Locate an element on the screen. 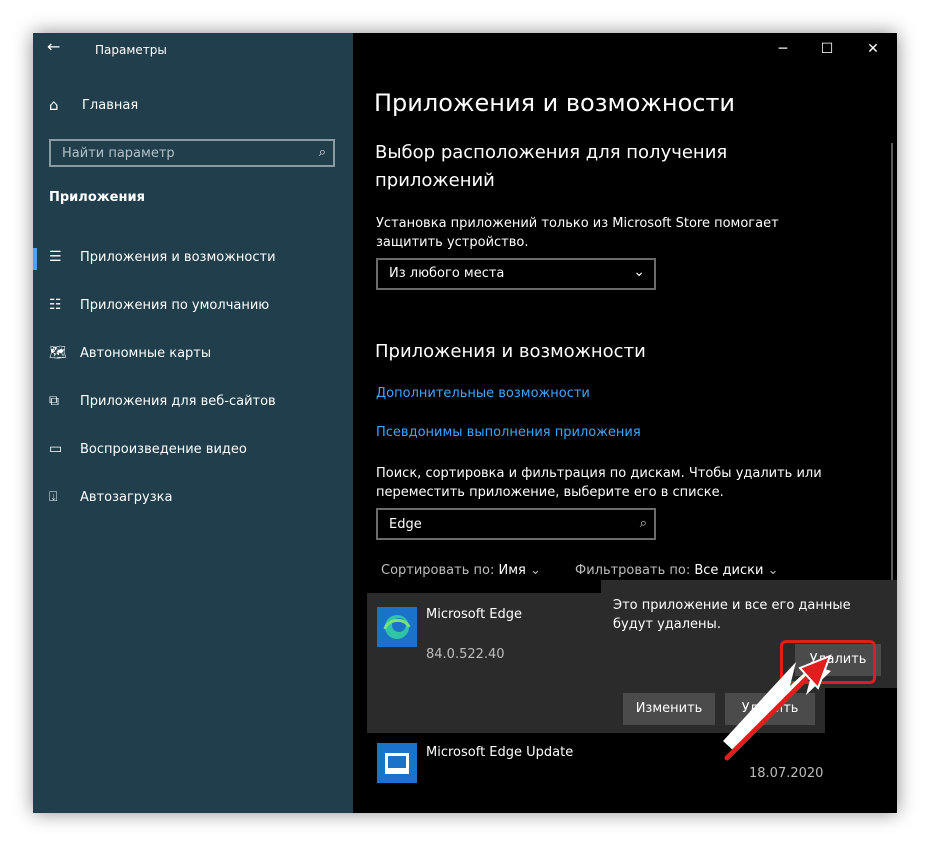 This screenshot has width=930, height=845. annotation-arrow-icon is located at coordinates (777, 707).